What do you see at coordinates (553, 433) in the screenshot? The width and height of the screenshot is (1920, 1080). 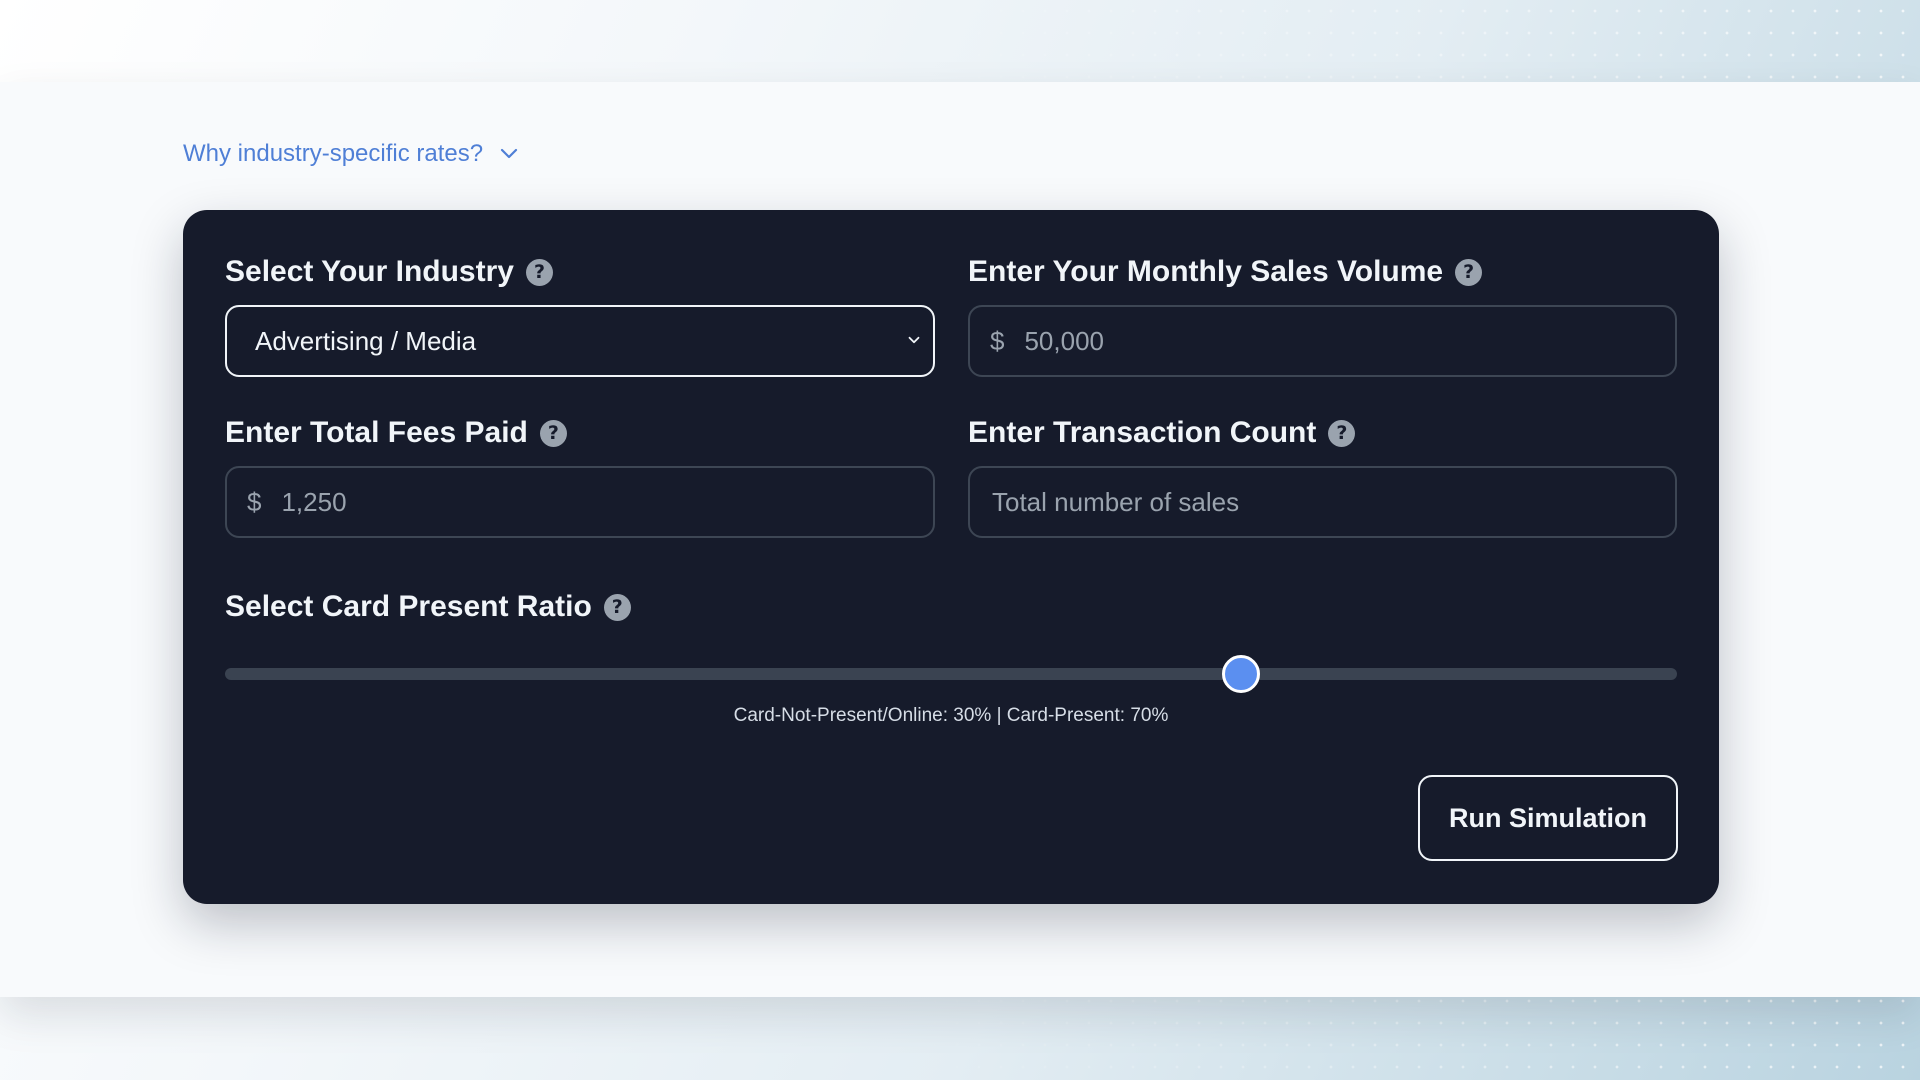 I see `total-fees-help-icon: ?` at bounding box center [553, 433].